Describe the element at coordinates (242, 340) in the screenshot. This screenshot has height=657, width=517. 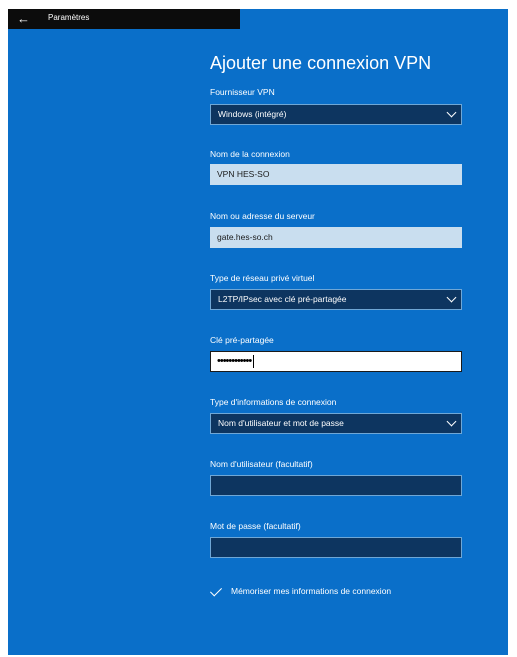
I see `psk-label: Clé pré-partagée` at that location.